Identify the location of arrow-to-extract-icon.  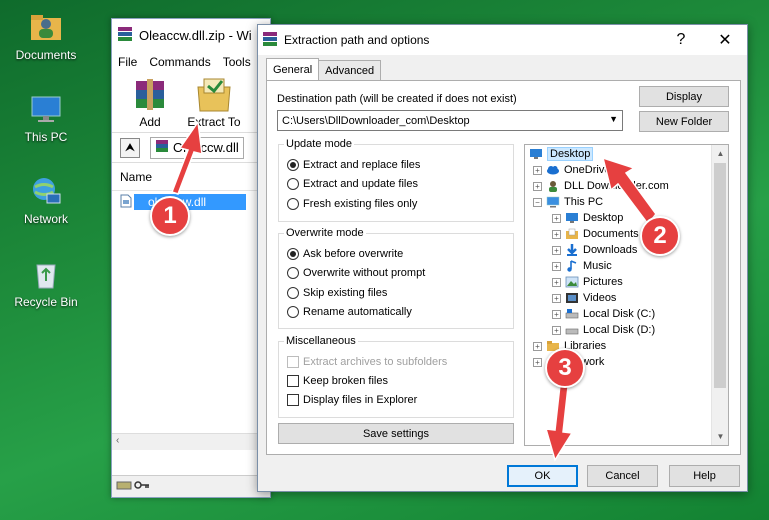
(187, 157).